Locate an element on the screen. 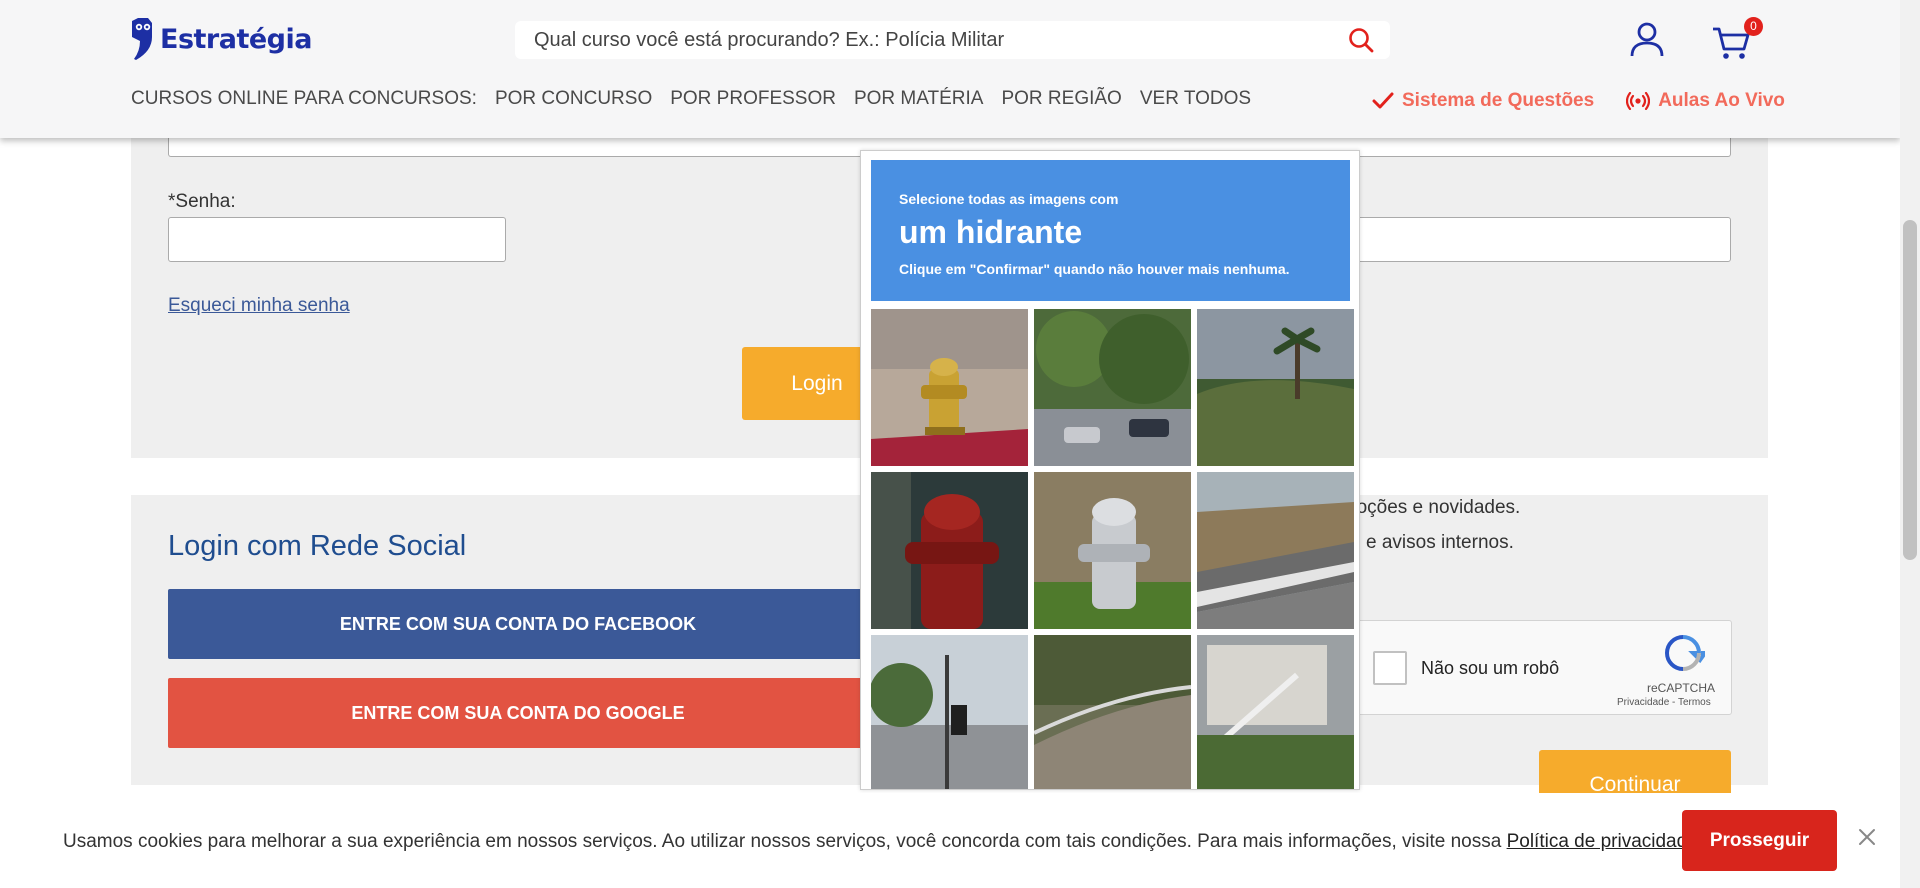 Image resolution: width=1920 pixels, height=888 pixels. cookie-accept-button: Prosseguir is located at coordinates (1759, 840).